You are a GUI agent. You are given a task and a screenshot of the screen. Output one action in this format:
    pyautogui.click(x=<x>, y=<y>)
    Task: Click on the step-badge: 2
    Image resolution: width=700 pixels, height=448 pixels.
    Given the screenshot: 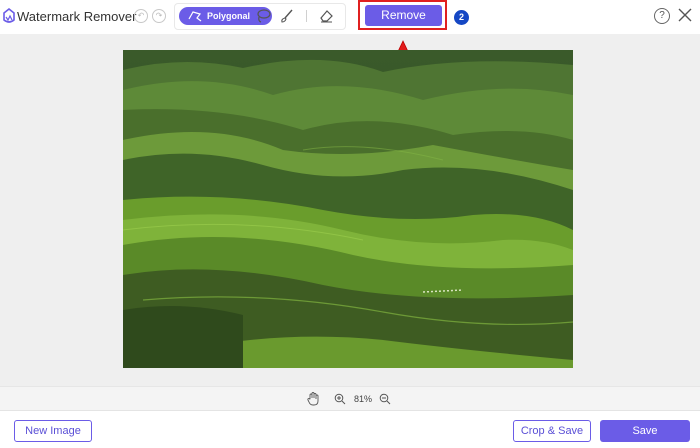 What is the action you would take?
    pyautogui.click(x=461, y=17)
    